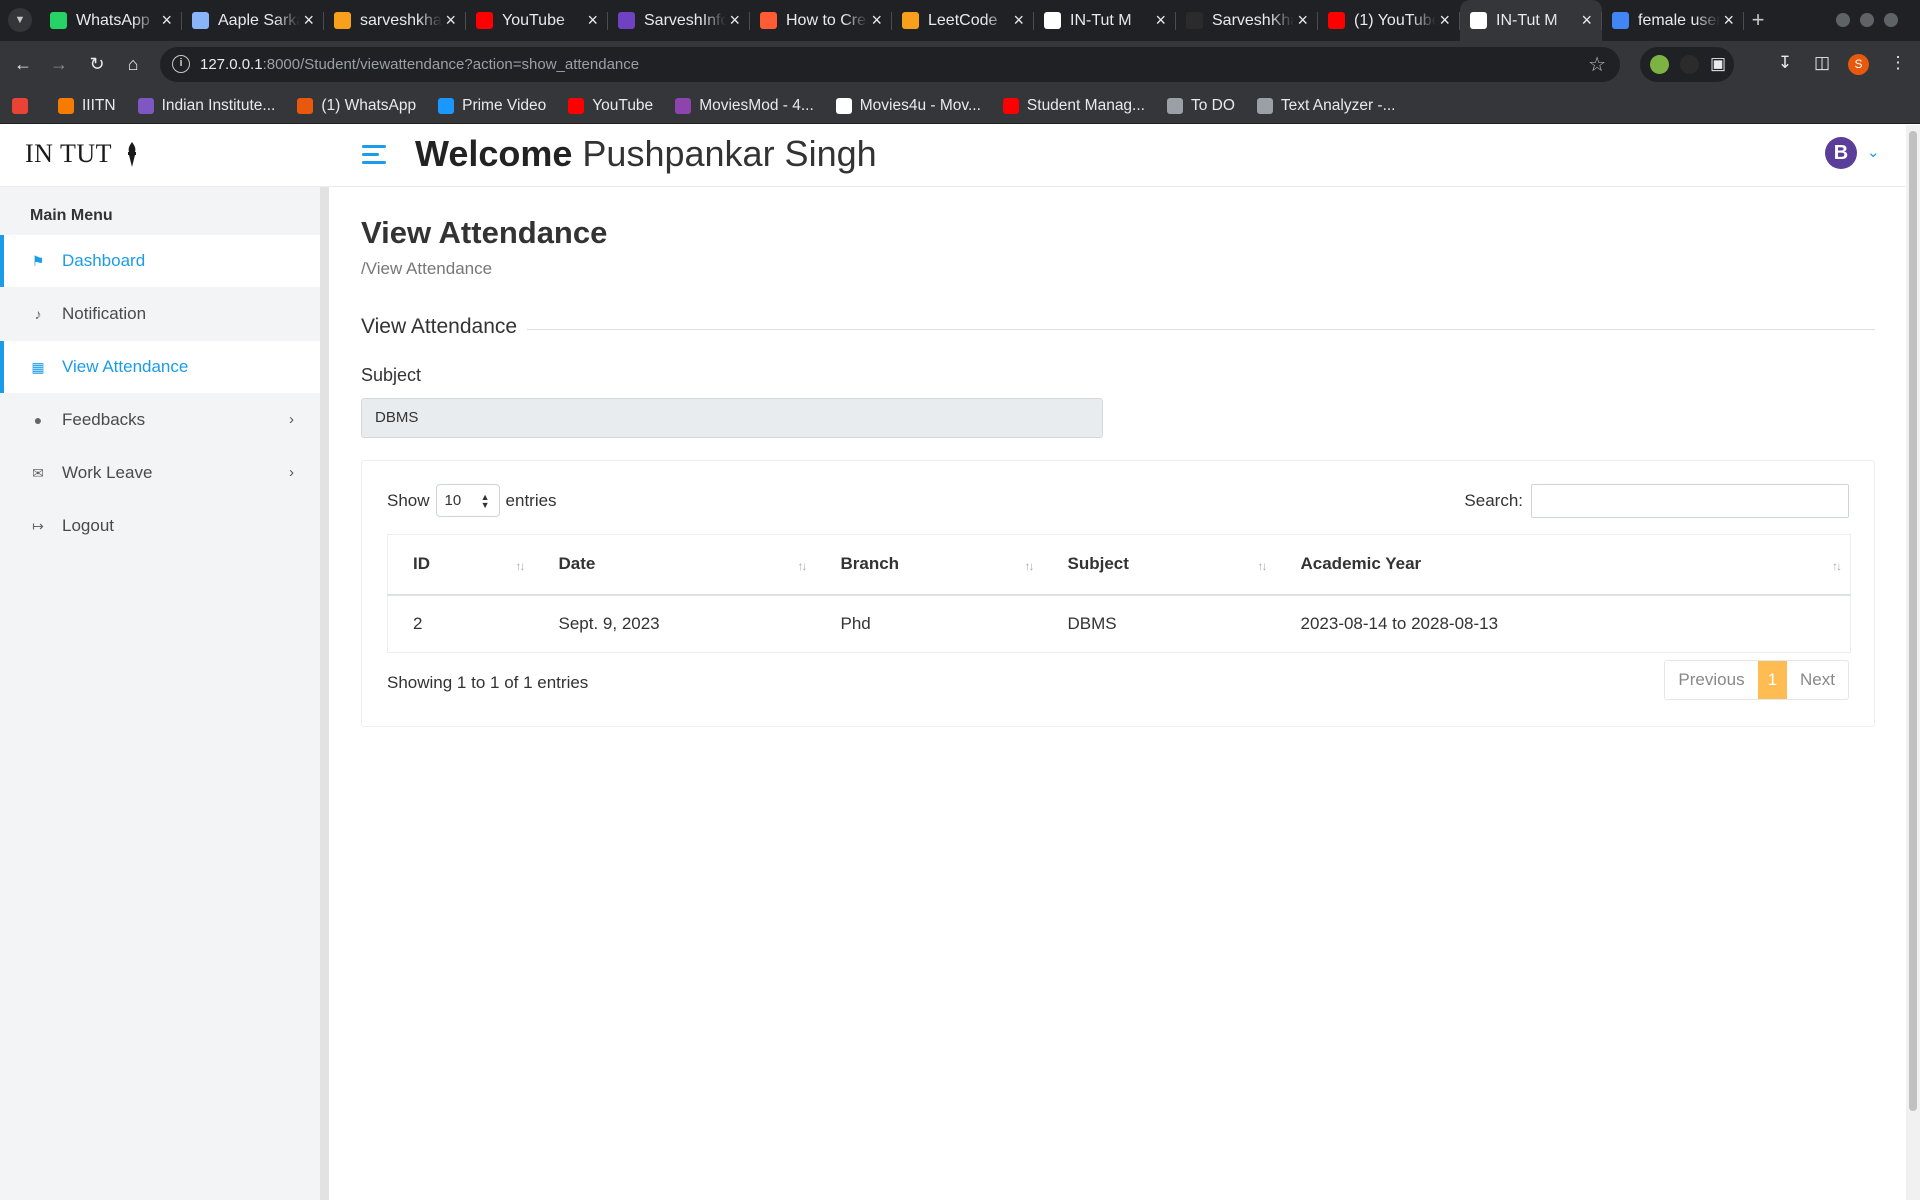 The width and height of the screenshot is (1920, 1200). I want to click on bookmark-label: YouTube, so click(623, 105).